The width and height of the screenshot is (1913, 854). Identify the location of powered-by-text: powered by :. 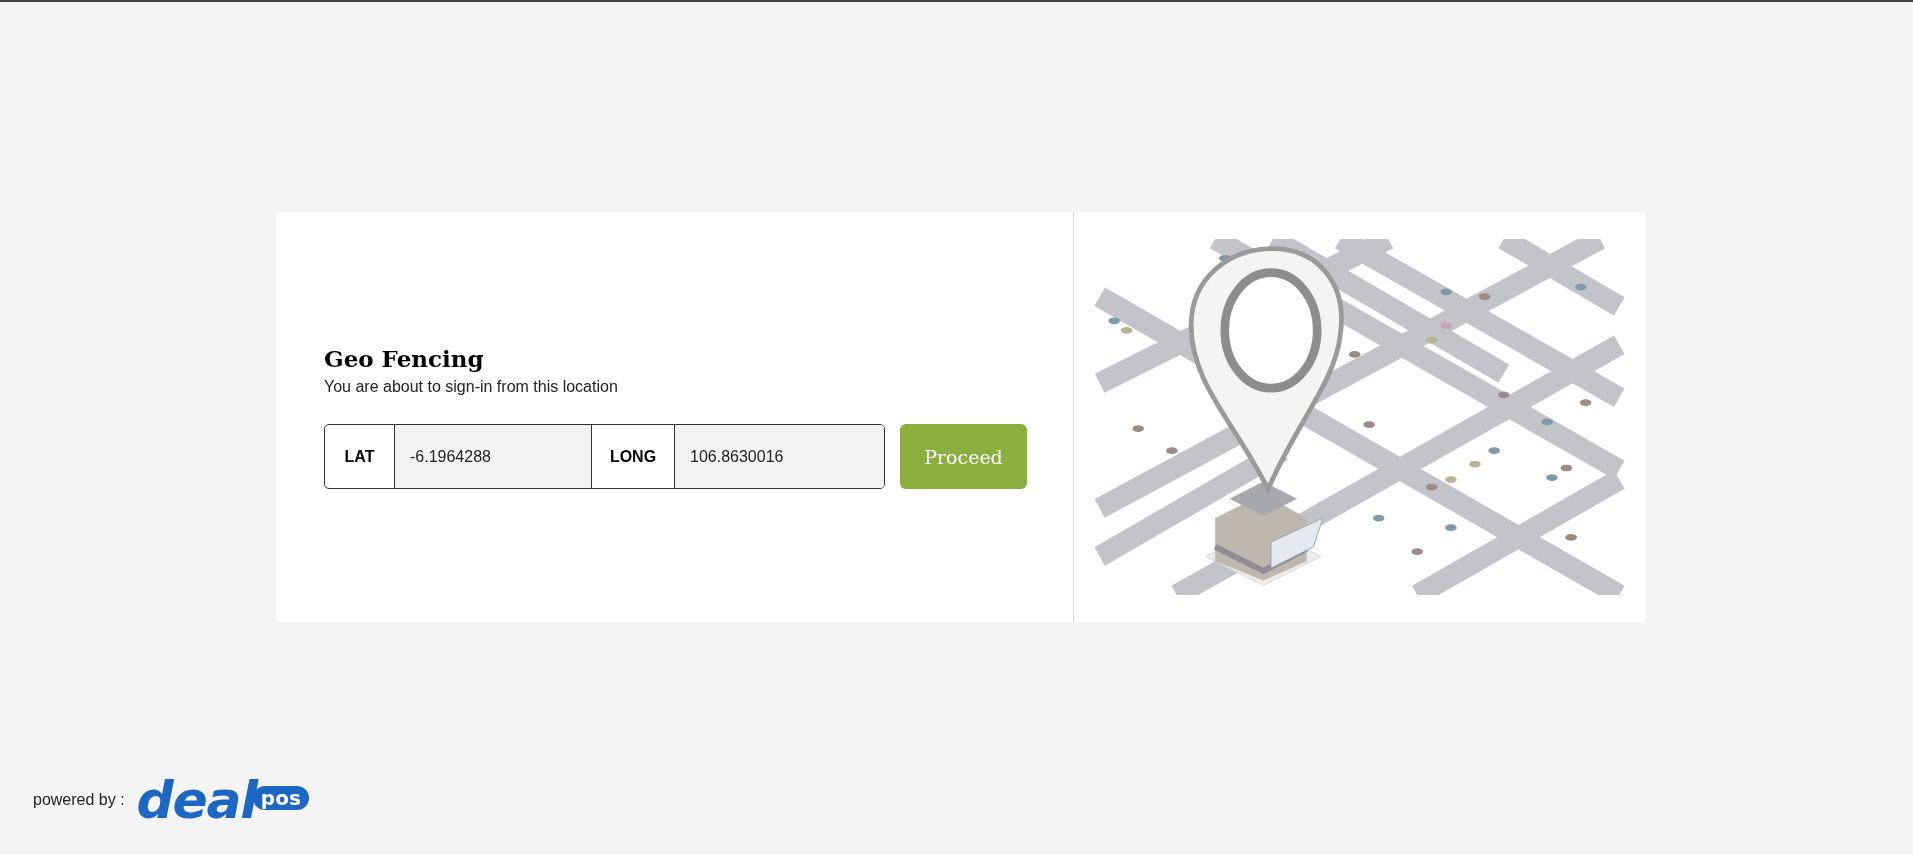
(79, 800).